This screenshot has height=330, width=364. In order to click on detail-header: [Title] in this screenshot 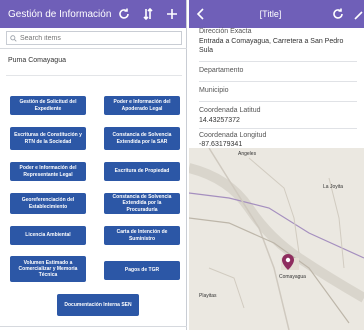, I will do `click(276, 14)`.